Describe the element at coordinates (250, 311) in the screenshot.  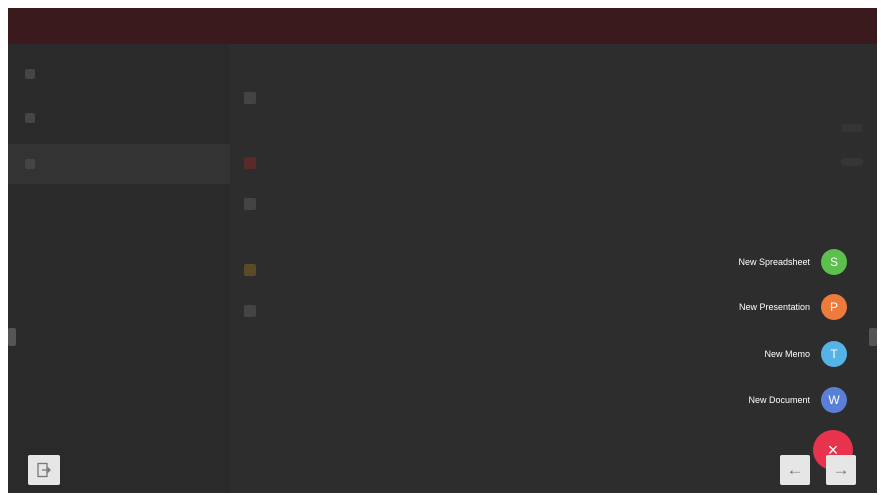
I see `folder-gray-icon` at that location.